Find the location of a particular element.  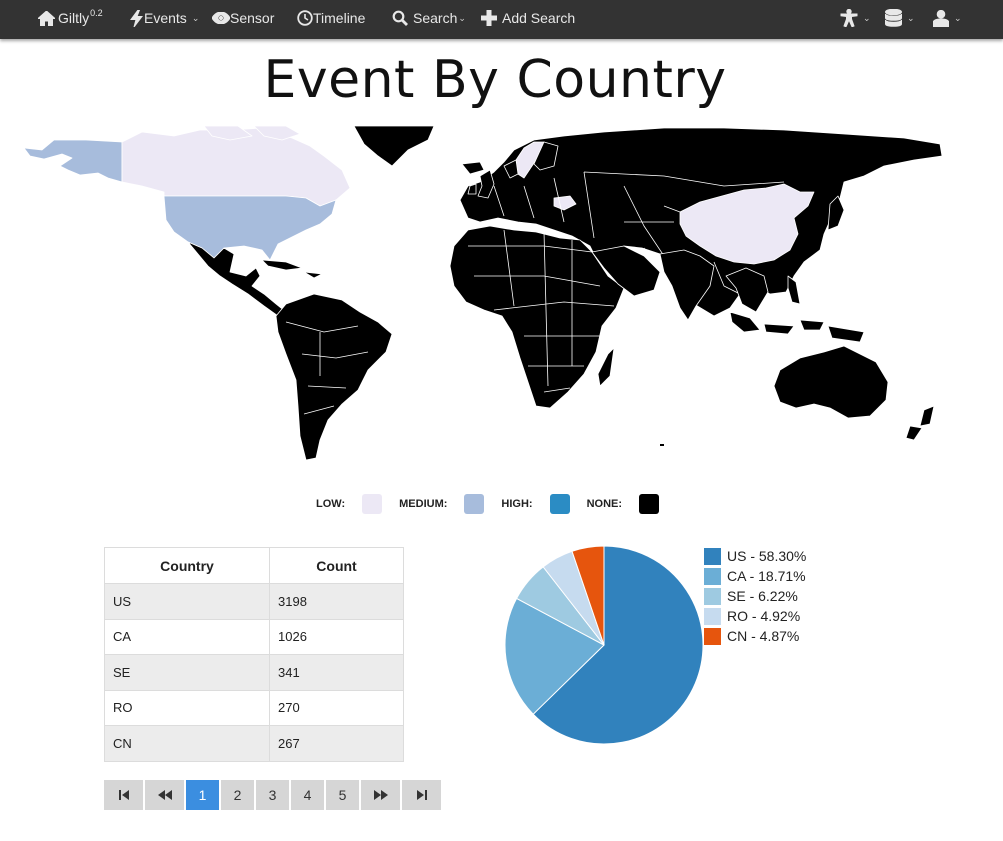

map-legend: LOW: MEDIUM: HIGH: NONE: is located at coordinates (496, 504).